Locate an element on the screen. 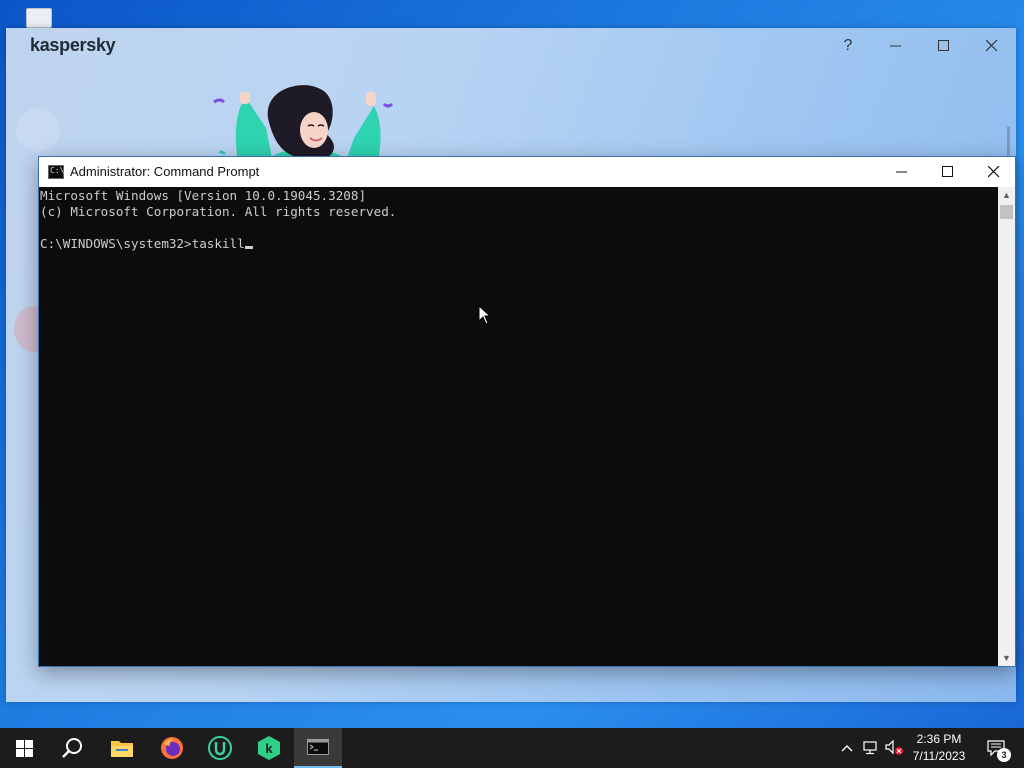  kaspersky-taskbar-button: k is located at coordinates (269, 748).